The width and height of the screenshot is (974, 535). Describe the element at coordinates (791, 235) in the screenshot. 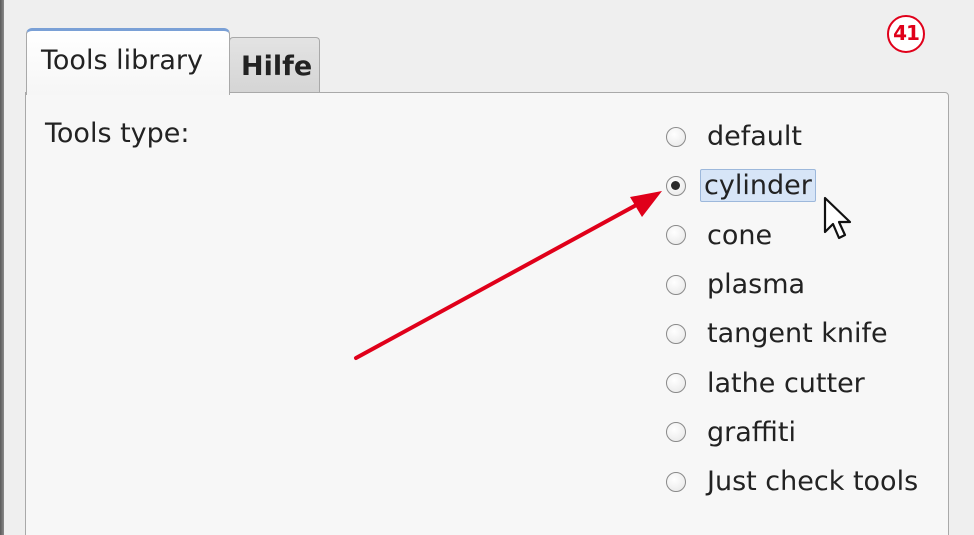

I see `radio-option-cone: cone` at that location.